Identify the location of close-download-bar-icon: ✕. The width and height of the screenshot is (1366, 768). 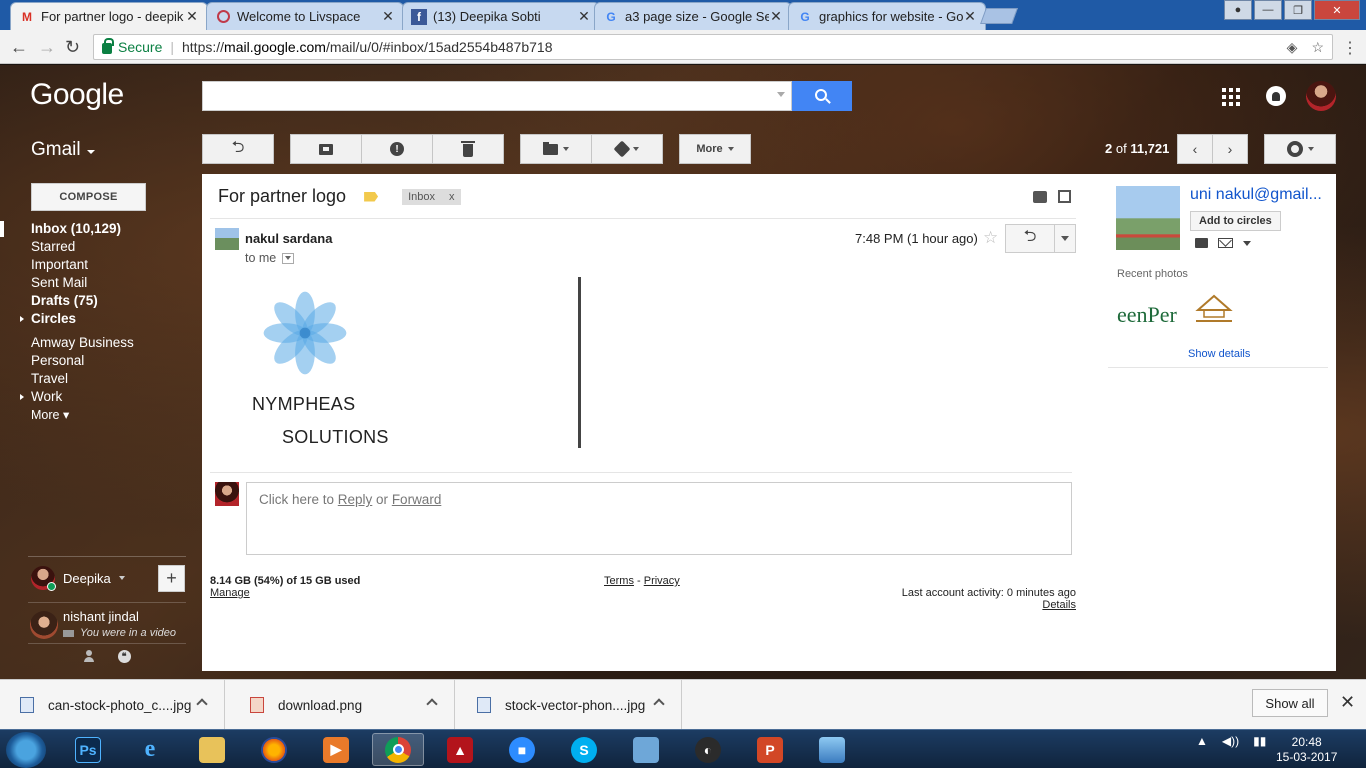
(1347, 702).